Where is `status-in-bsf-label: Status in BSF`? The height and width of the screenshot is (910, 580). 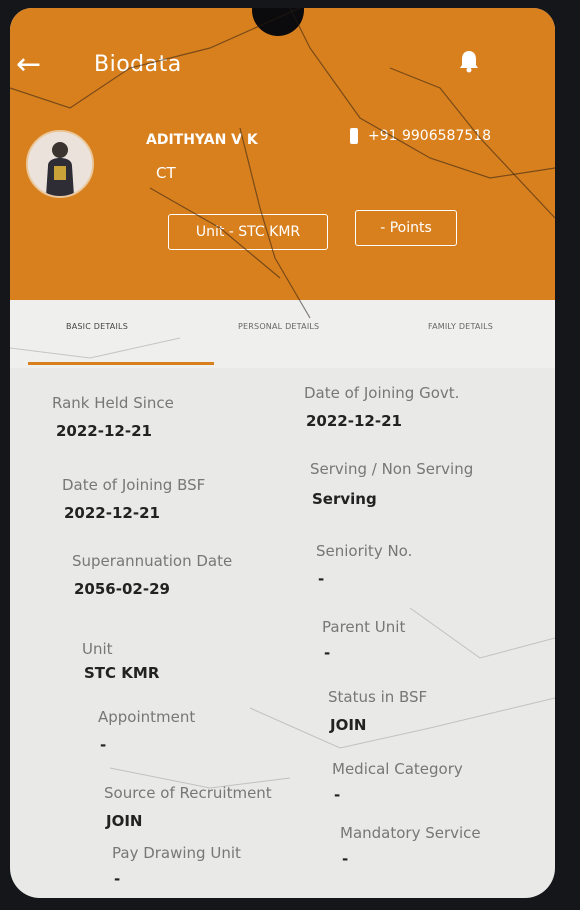 status-in-bsf-label: Status in BSF is located at coordinates (378, 697).